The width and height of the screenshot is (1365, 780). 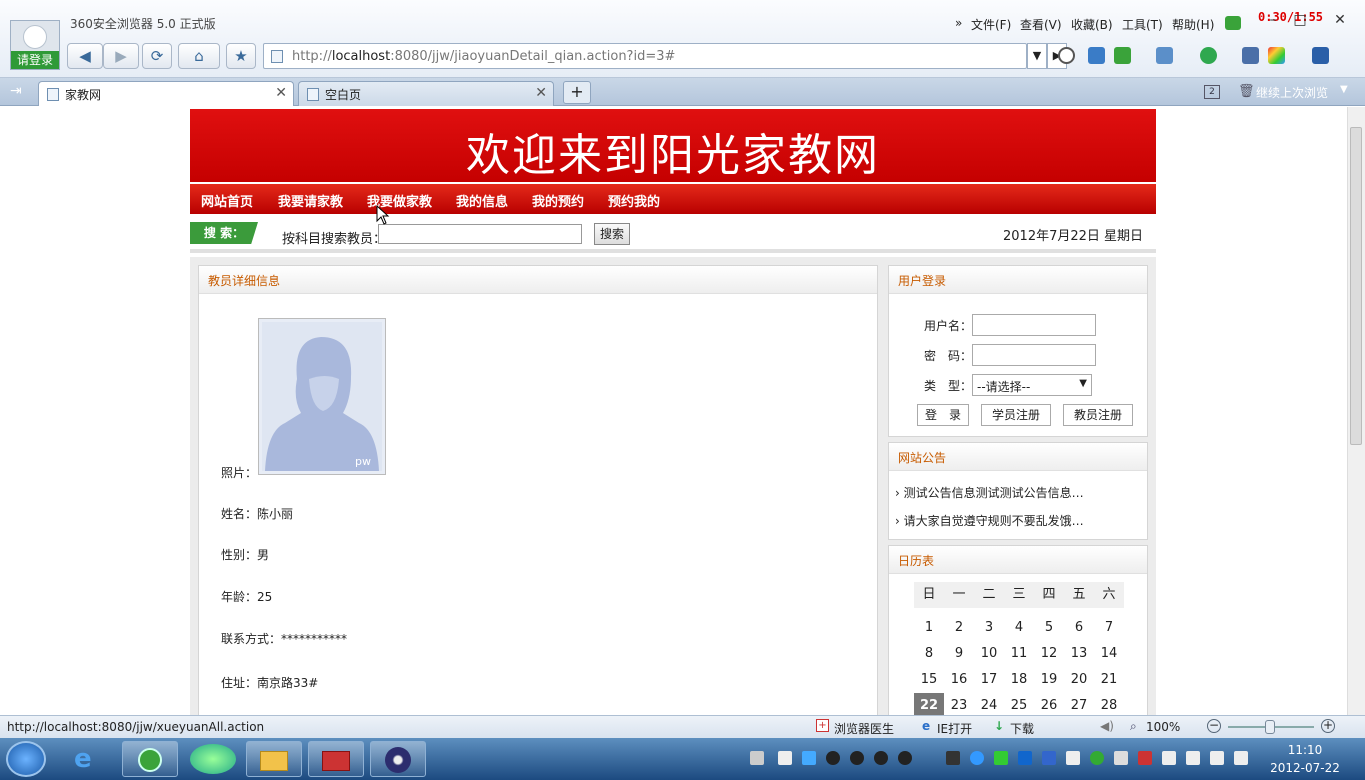 I want to click on calendar-day: 27, so click(x=1079, y=704).